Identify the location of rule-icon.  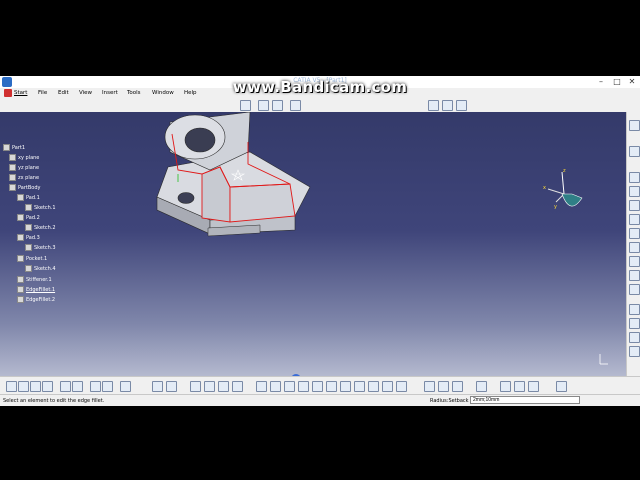
(519, 386).